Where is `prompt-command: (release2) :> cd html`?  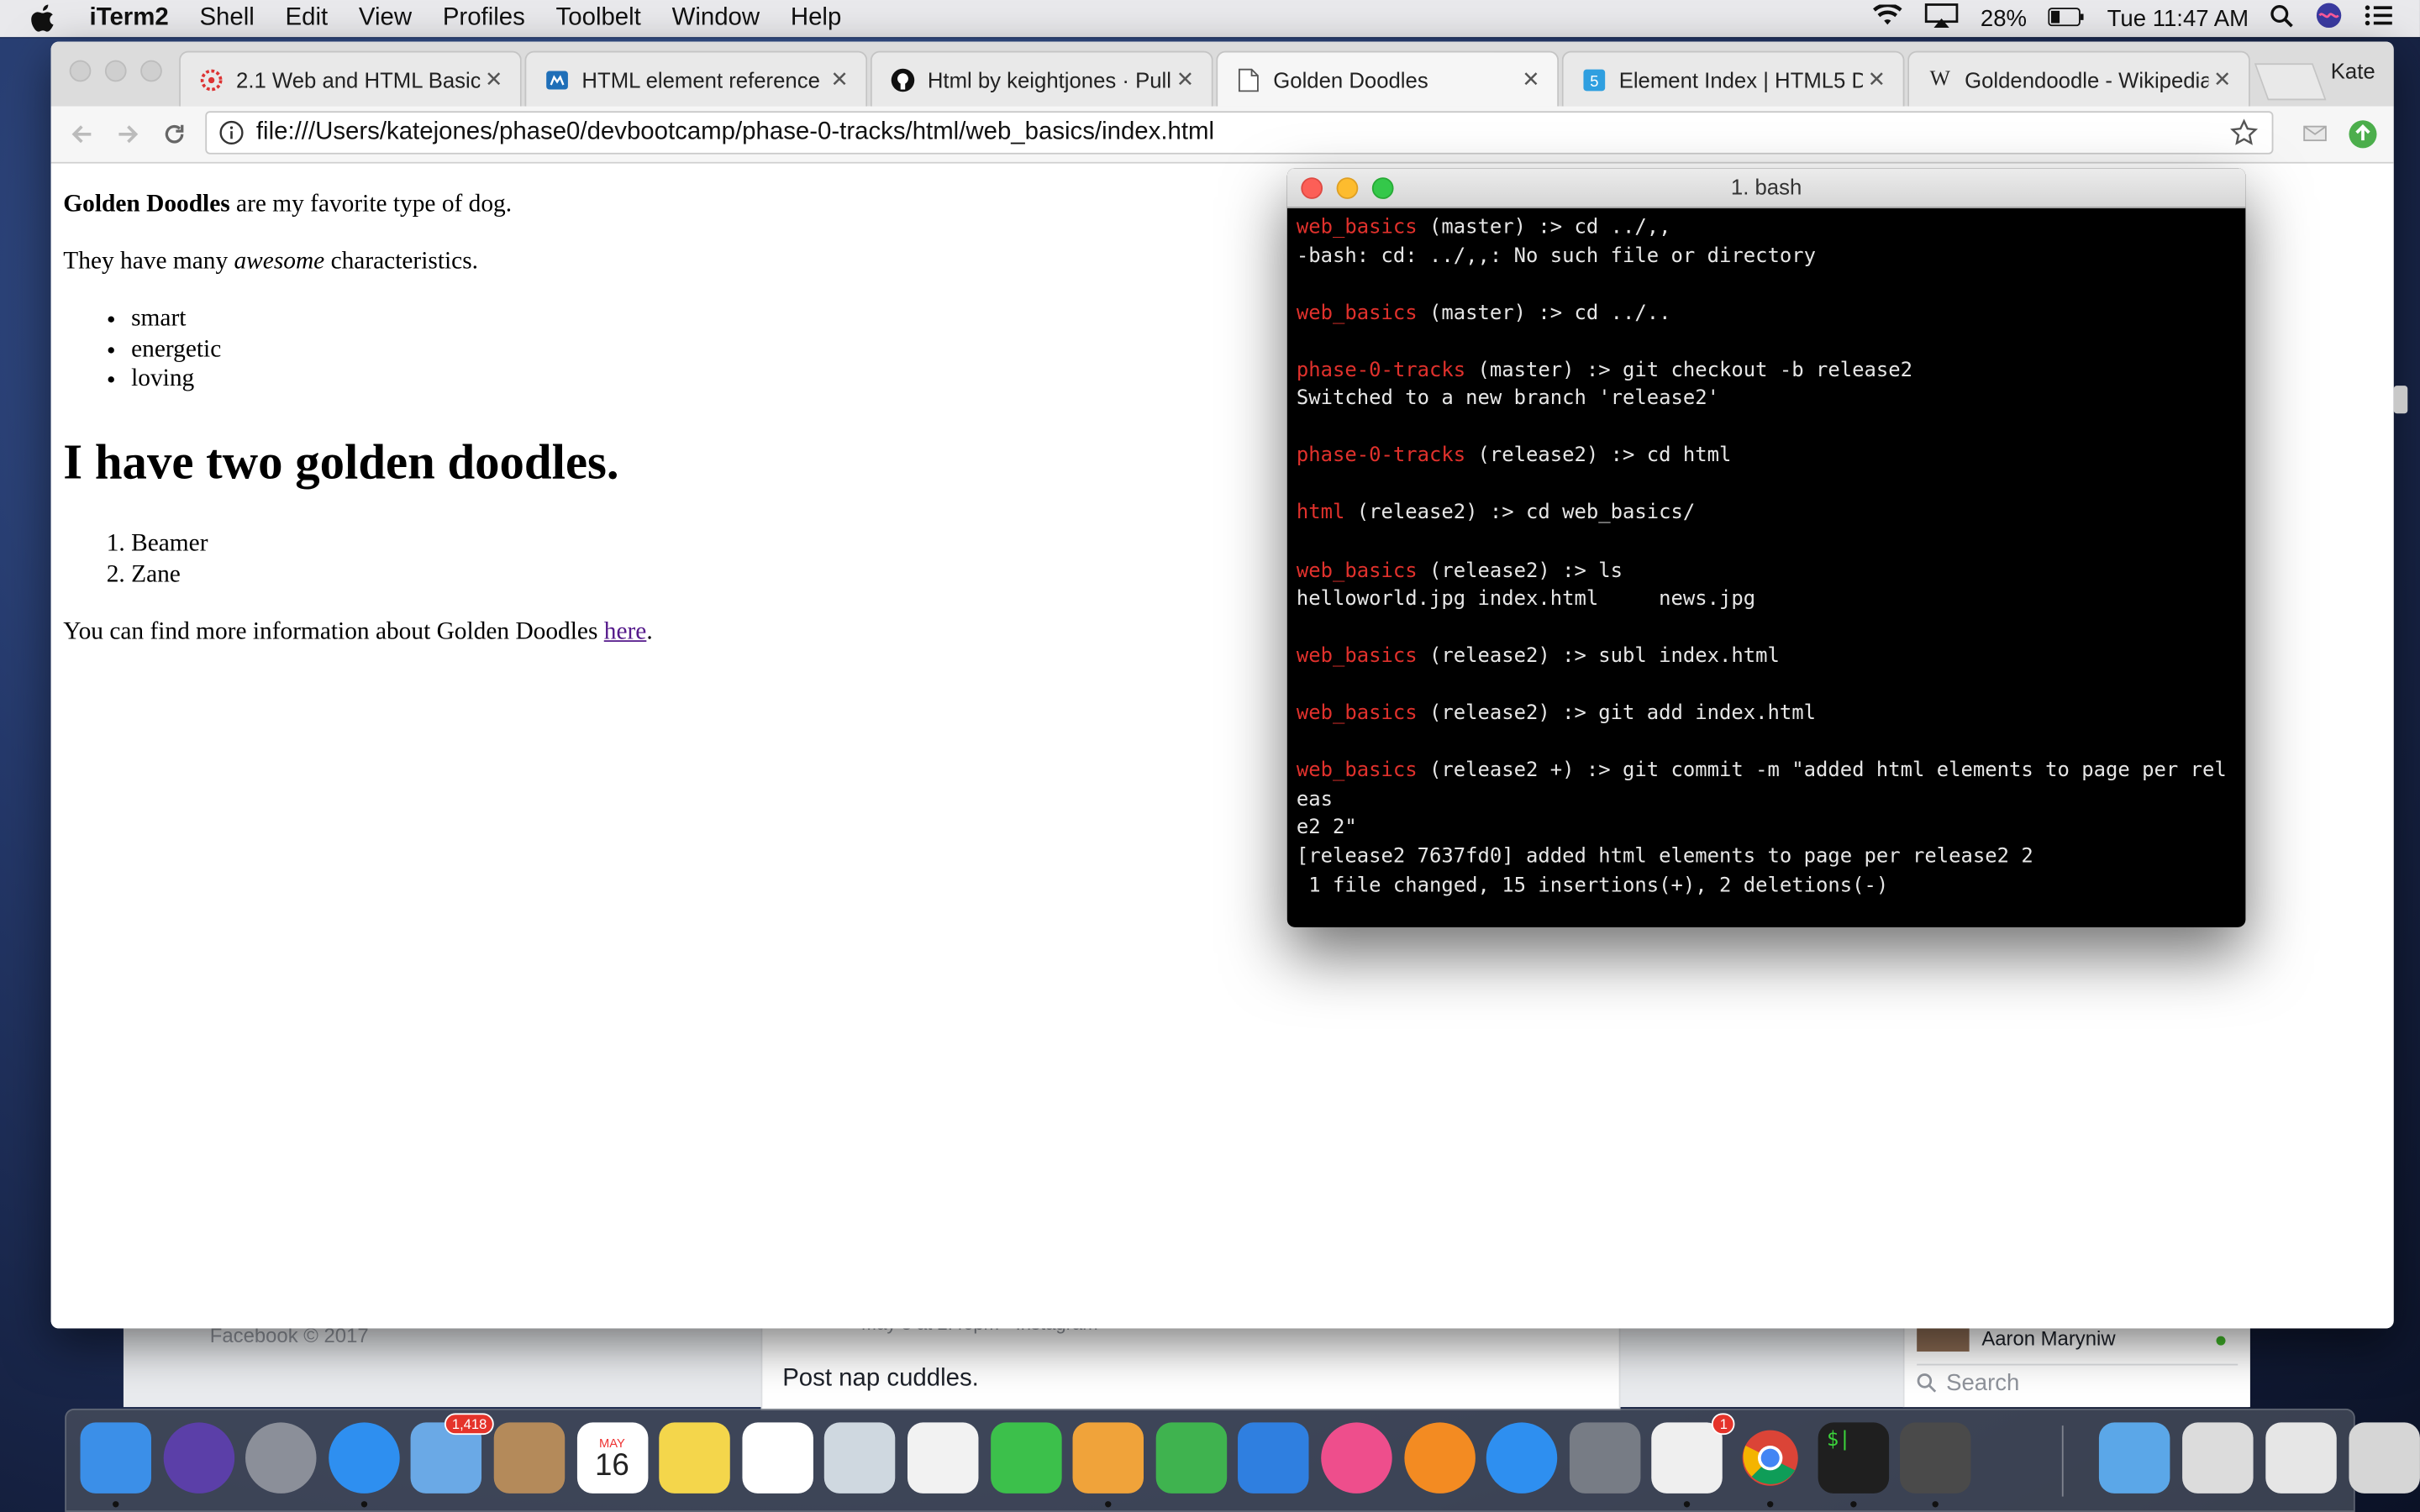
prompt-command: (release2) :> cd html is located at coordinates (1598, 456).